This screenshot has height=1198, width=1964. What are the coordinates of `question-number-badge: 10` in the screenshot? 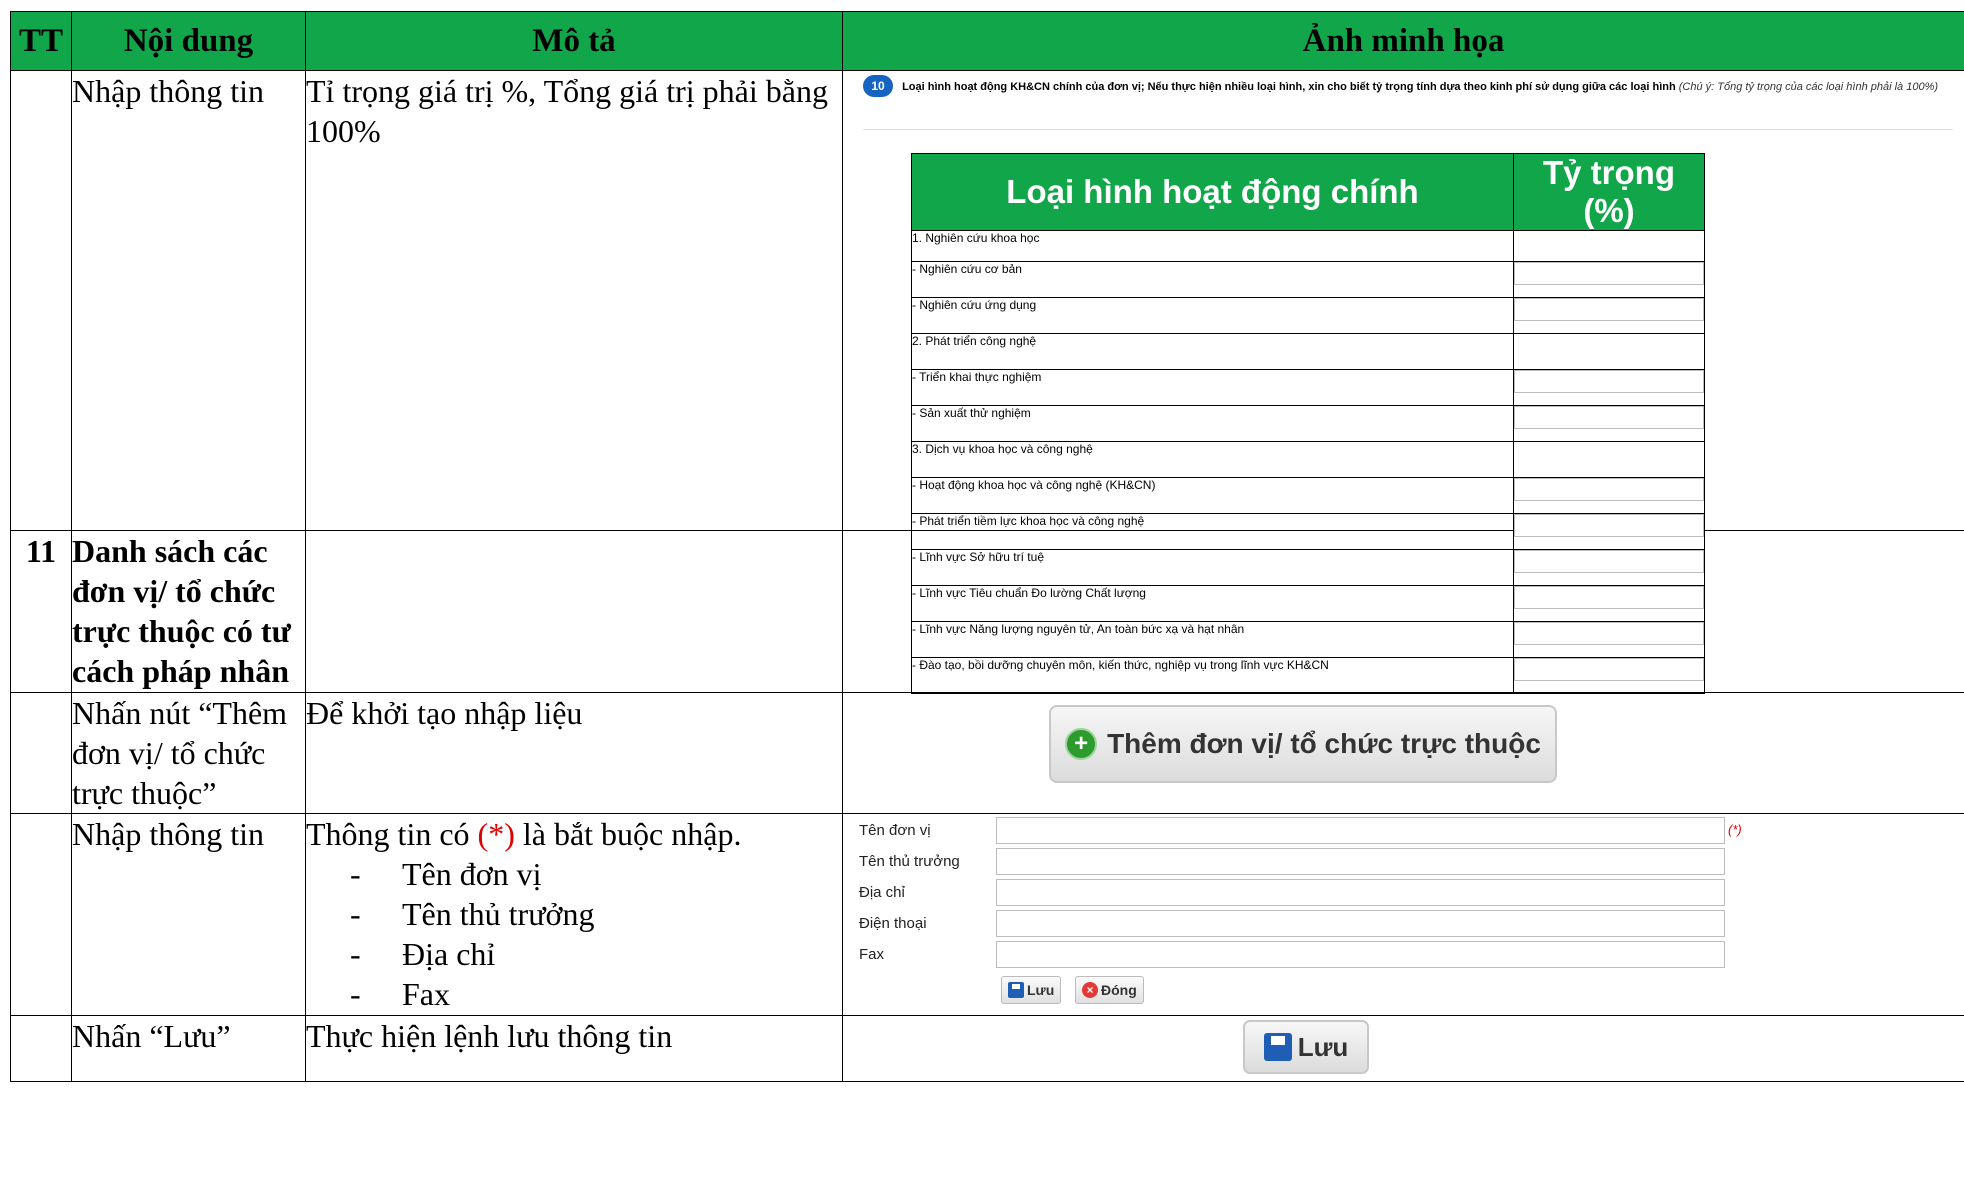 It's located at (878, 86).